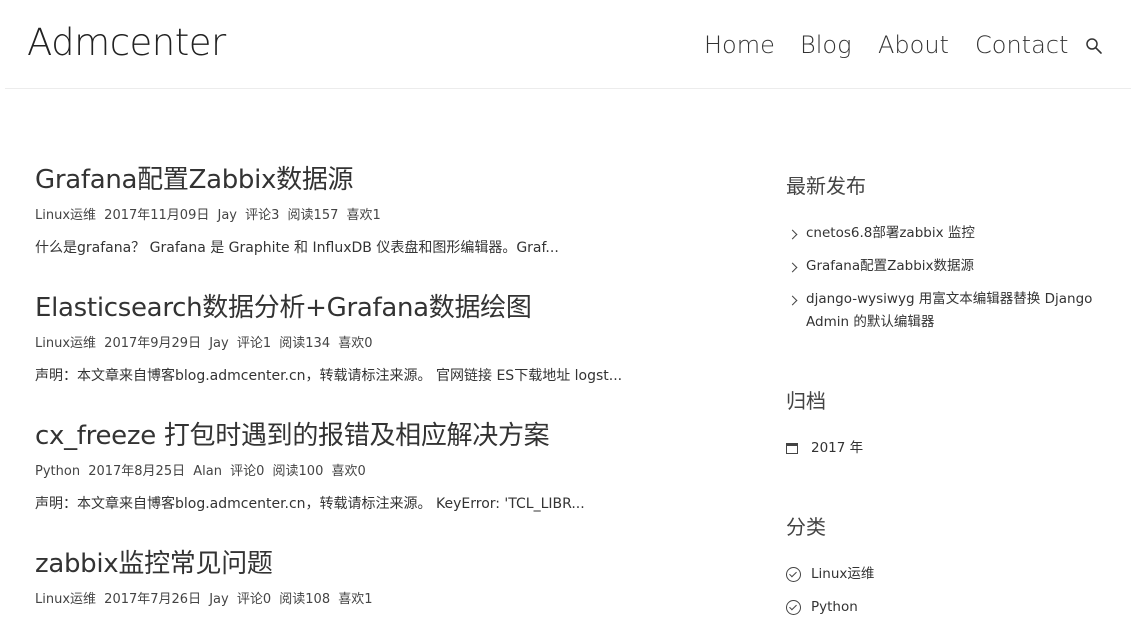 The height and width of the screenshot is (629, 1131). I want to click on widget-title: 最新发布, so click(826, 186).